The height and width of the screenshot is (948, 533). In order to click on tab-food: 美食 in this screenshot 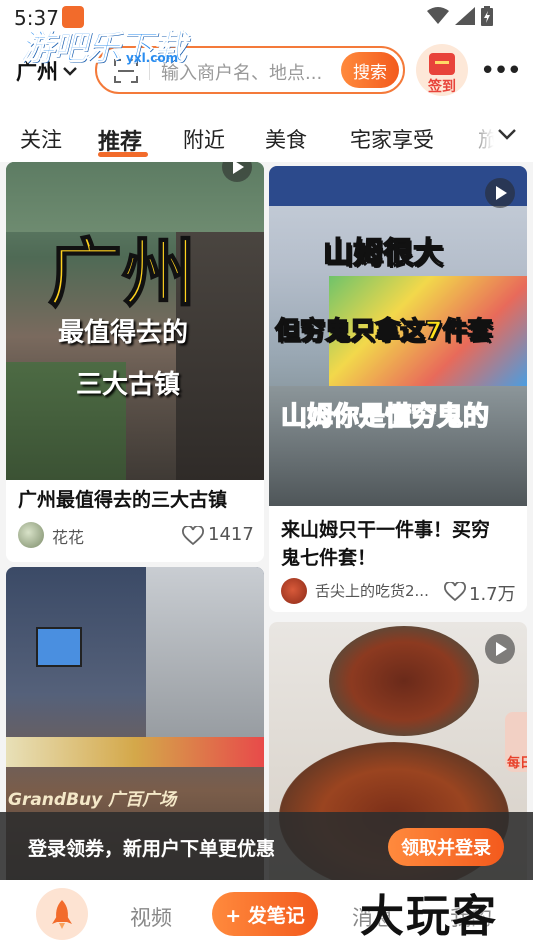, I will do `click(286, 139)`.